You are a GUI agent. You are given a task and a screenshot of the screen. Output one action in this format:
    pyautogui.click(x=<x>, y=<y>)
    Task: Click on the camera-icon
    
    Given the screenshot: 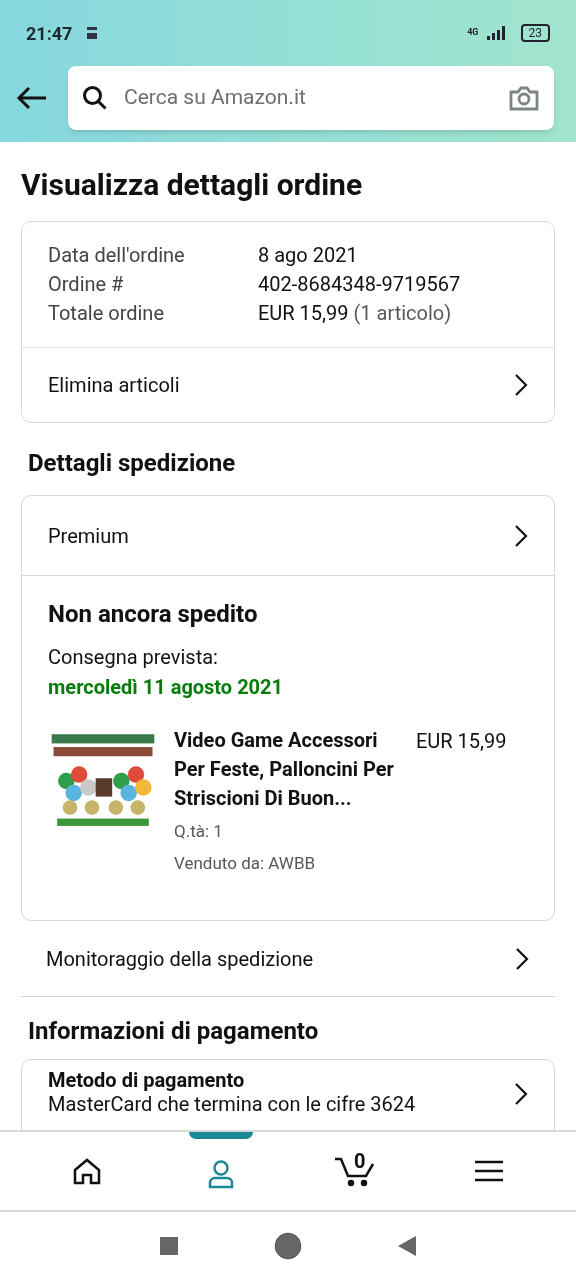 What is the action you would take?
    pyautogui.click(x=524, y=98)
    